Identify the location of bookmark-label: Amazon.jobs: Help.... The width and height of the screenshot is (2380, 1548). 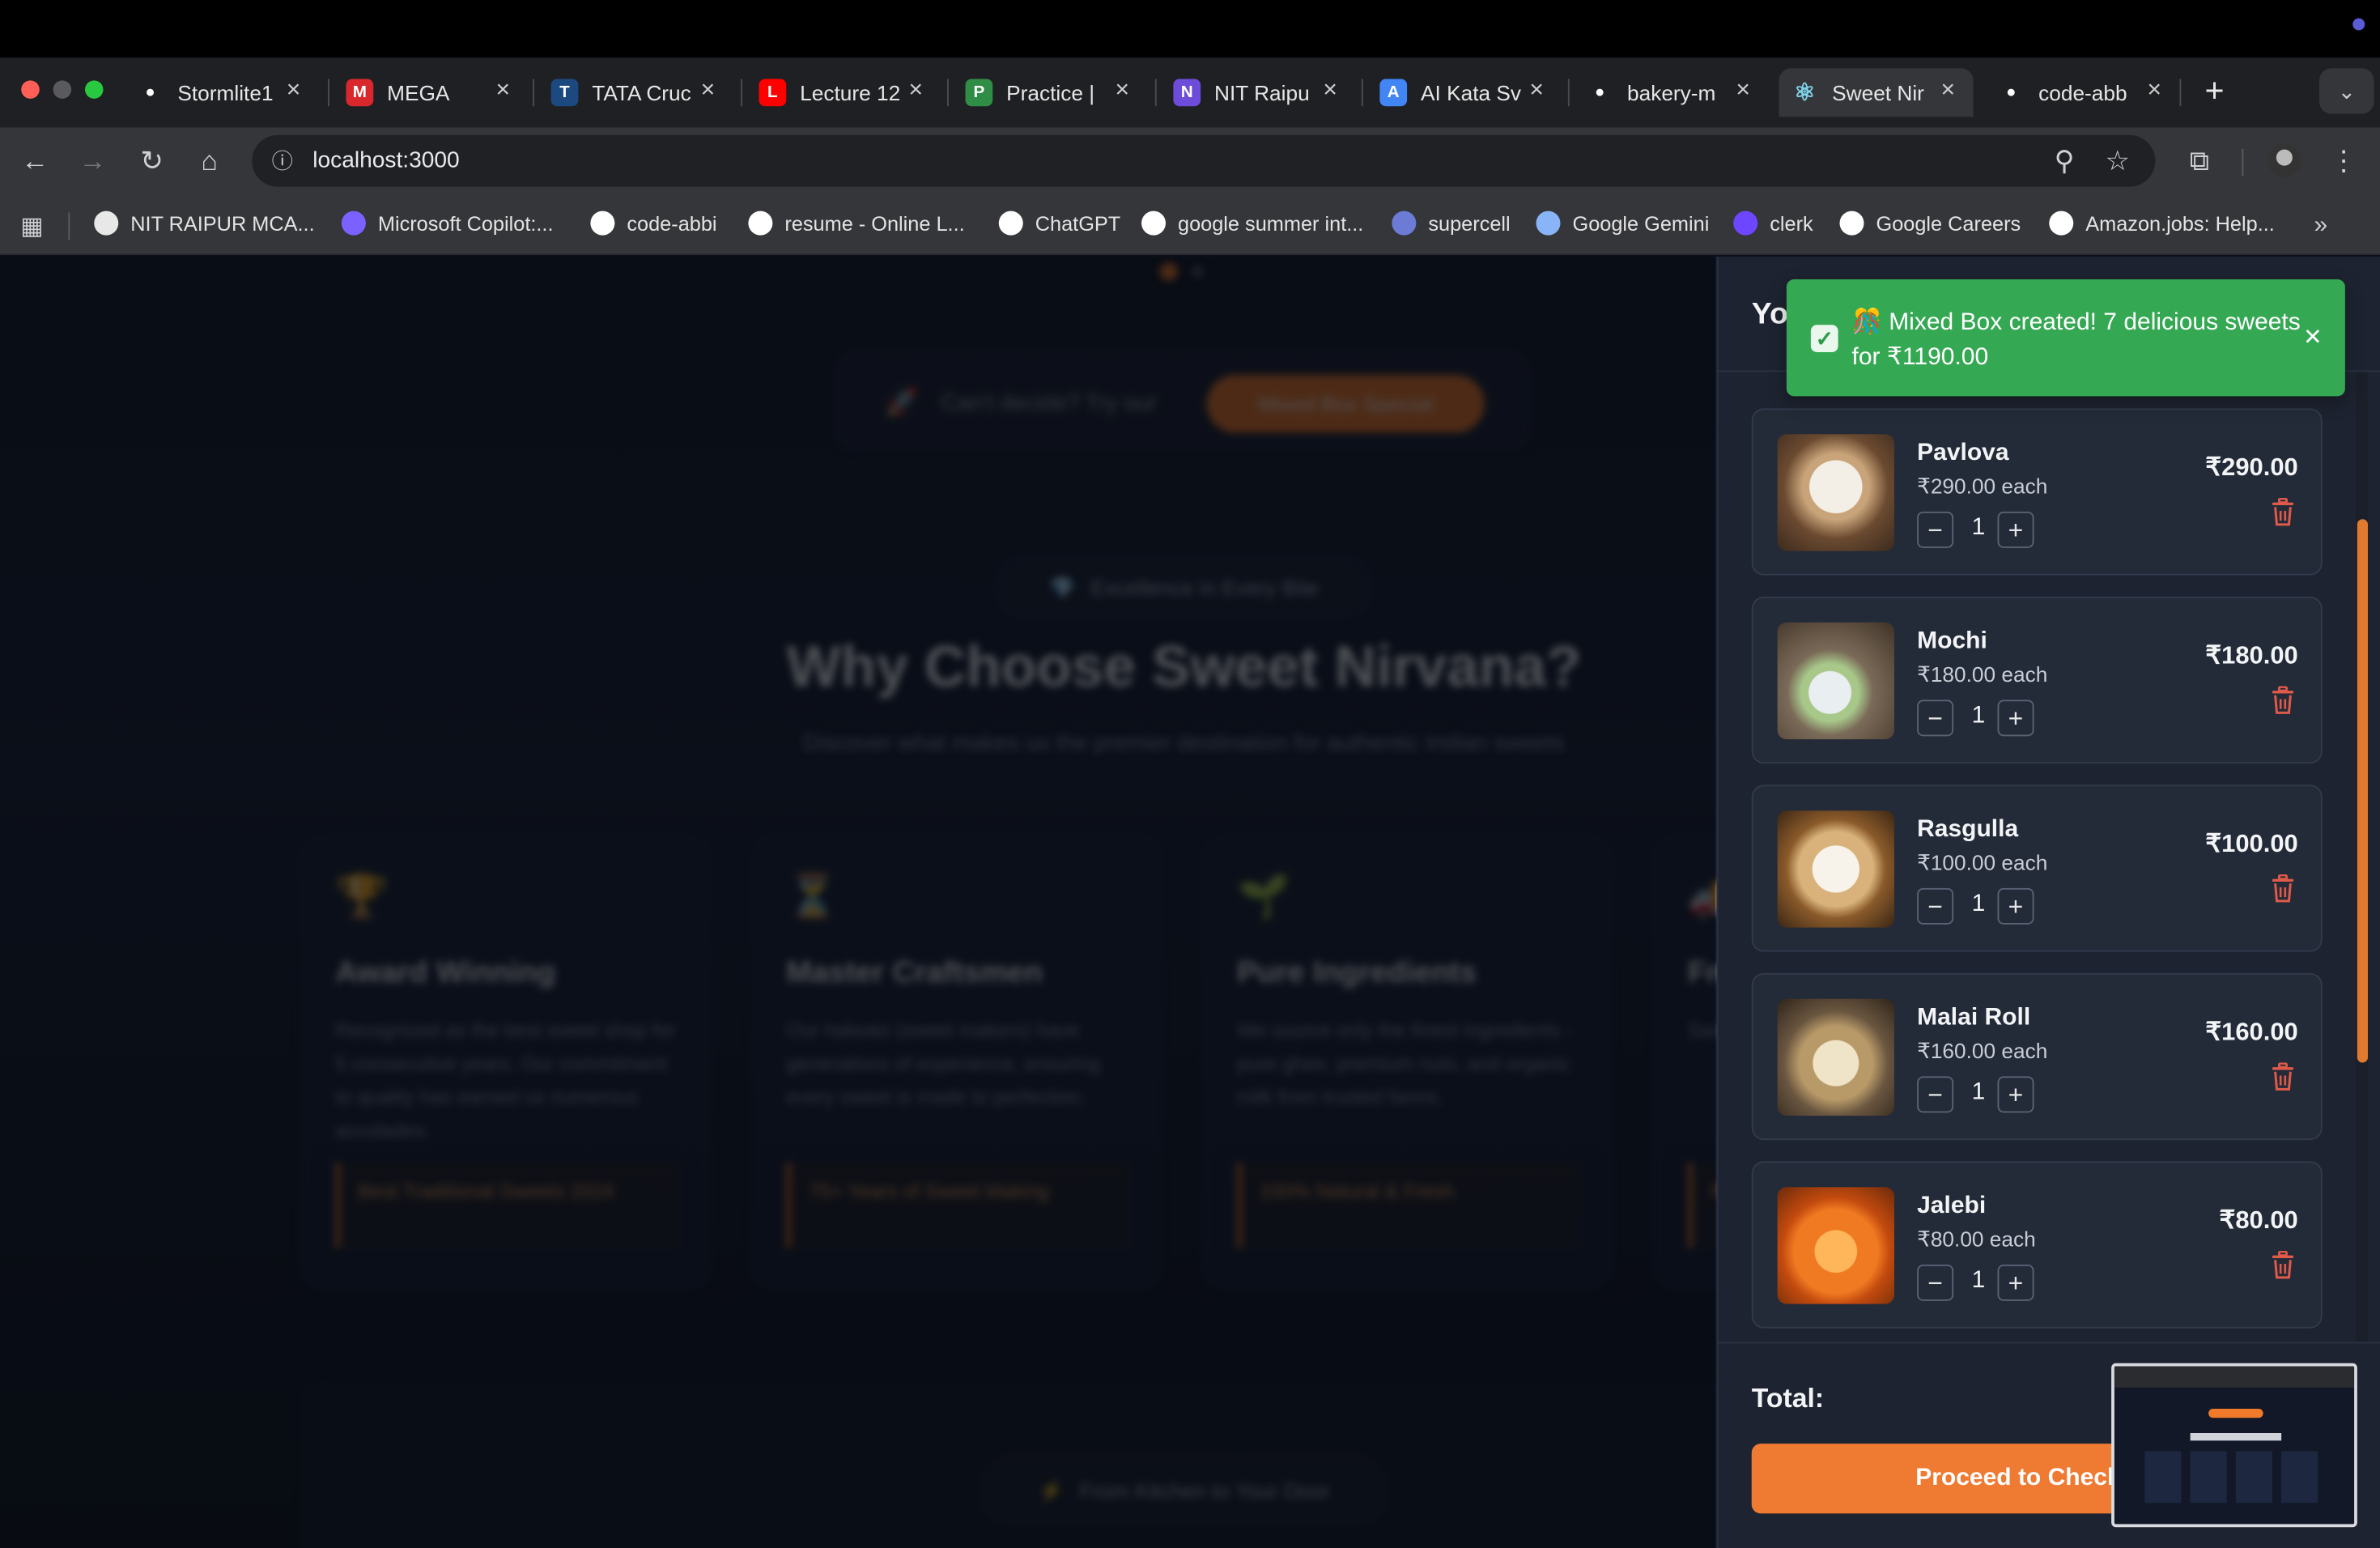
(2180, 223).